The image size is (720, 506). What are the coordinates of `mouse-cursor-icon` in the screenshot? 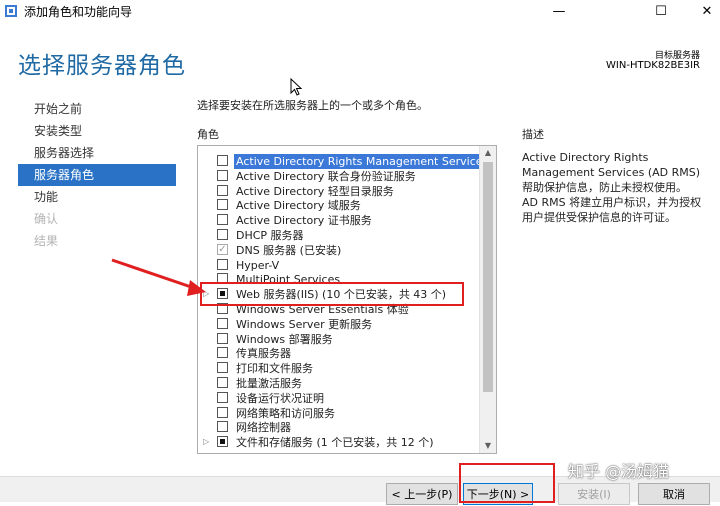 It's located at (296, 87).